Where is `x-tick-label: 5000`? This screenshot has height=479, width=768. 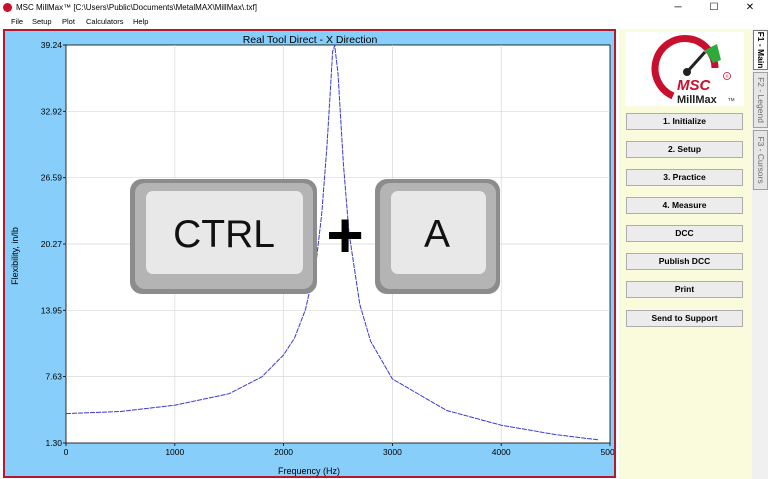
x-tick-label: 5000 is located at coordinates (607, 452).